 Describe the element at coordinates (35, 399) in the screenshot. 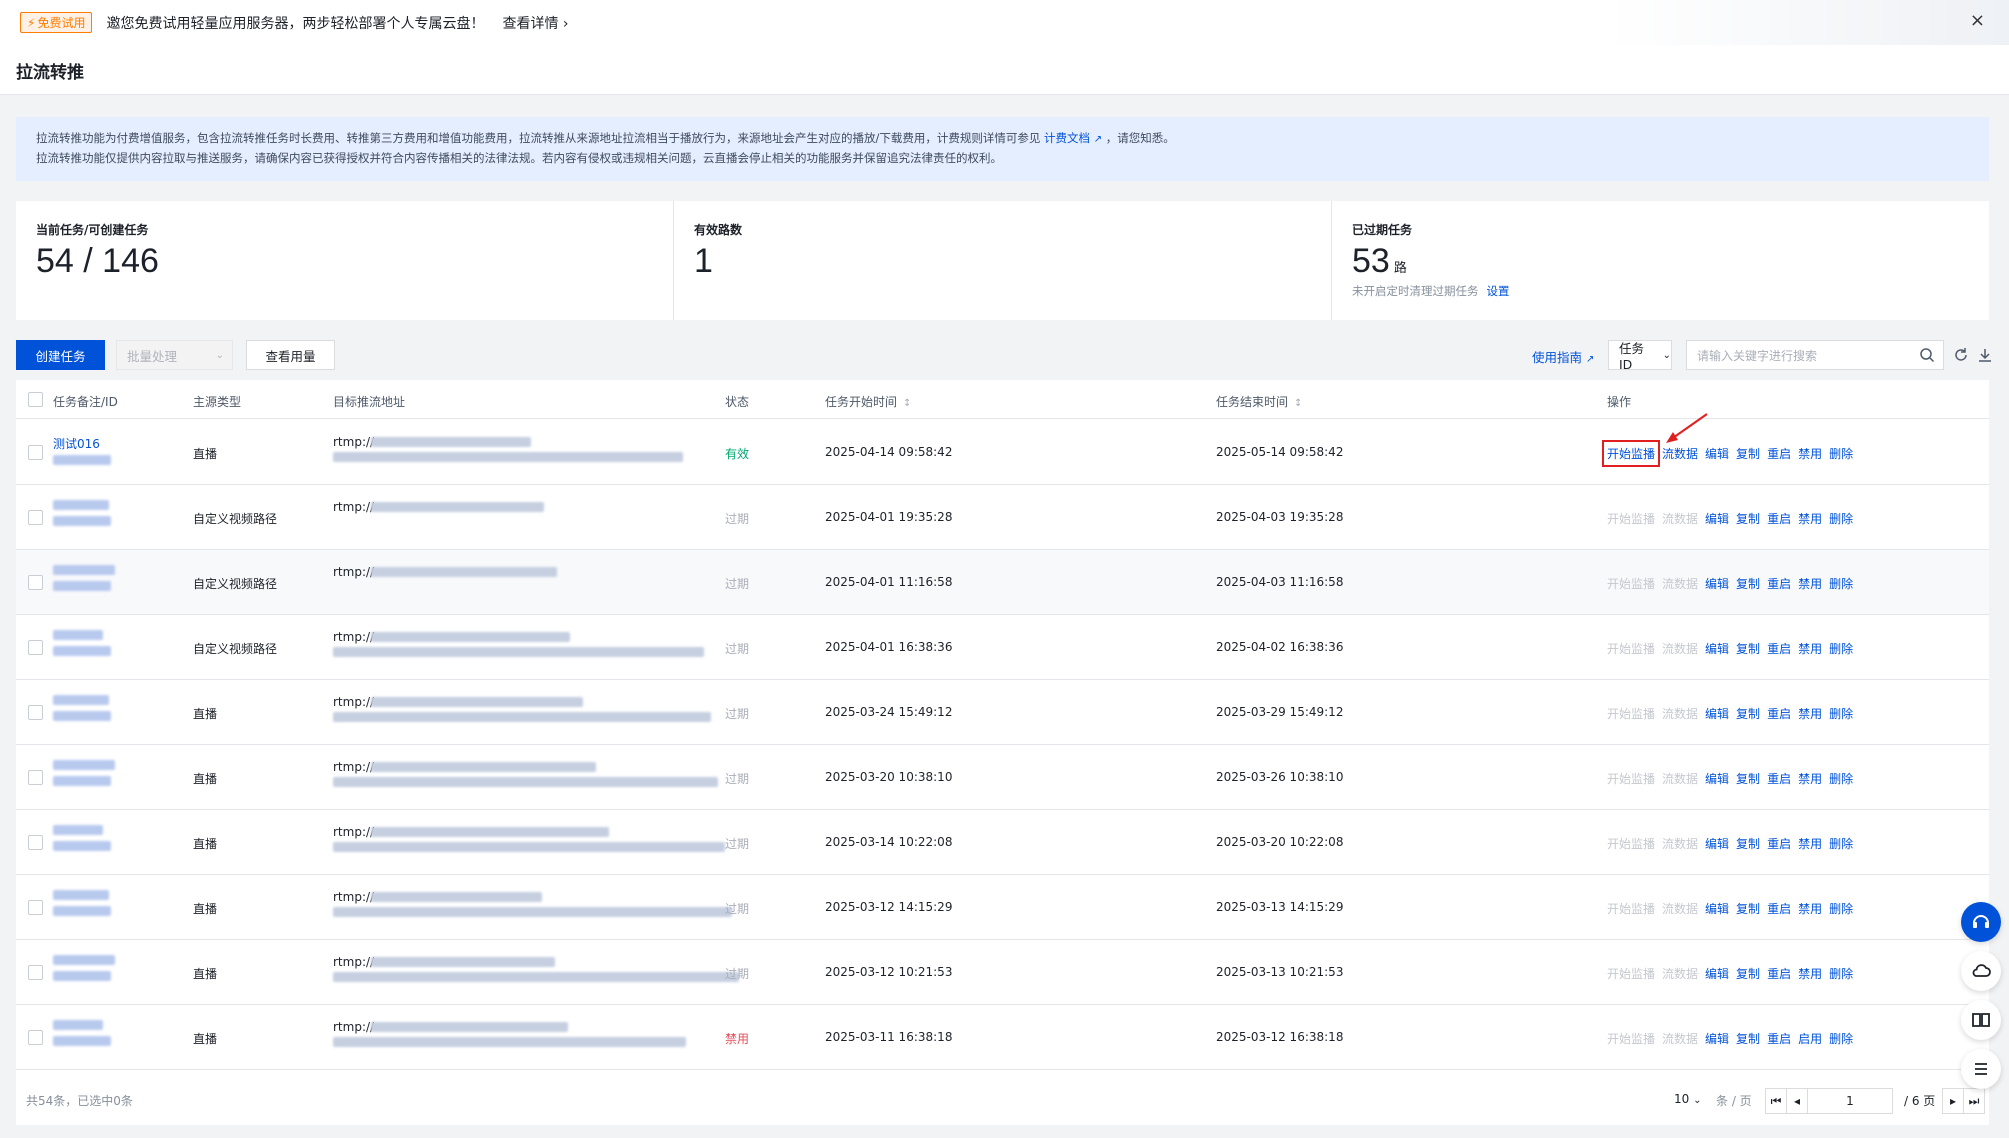

I see `select-all-checkbox` at that location.